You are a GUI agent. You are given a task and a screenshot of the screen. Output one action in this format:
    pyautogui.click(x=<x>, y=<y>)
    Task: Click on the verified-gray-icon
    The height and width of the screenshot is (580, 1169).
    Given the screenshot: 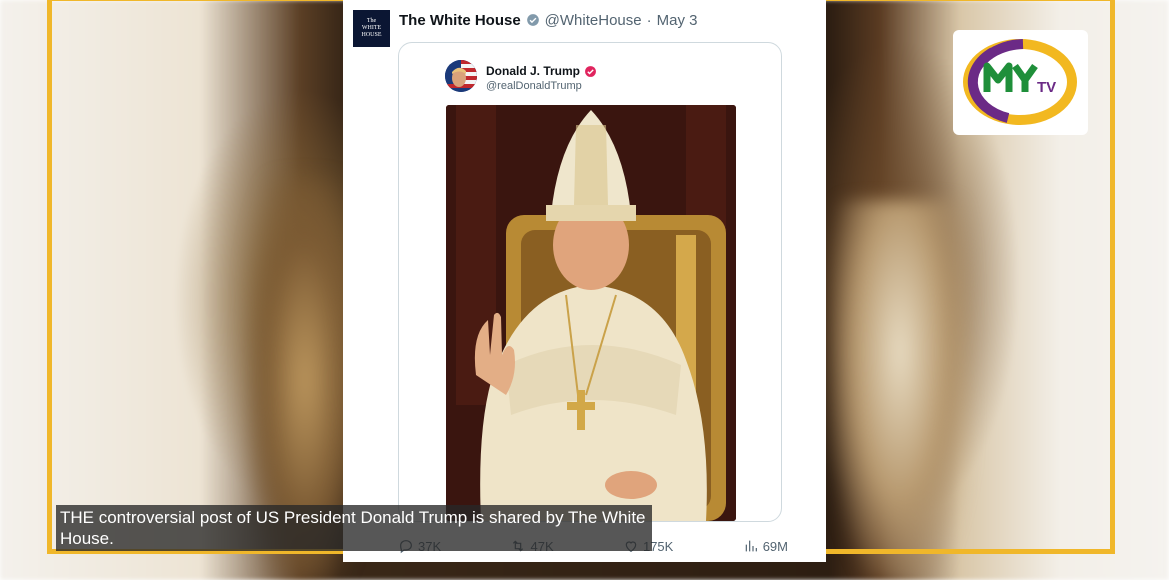 What is the action you would take?
    pyautogui.click(x=532, y=20)
    